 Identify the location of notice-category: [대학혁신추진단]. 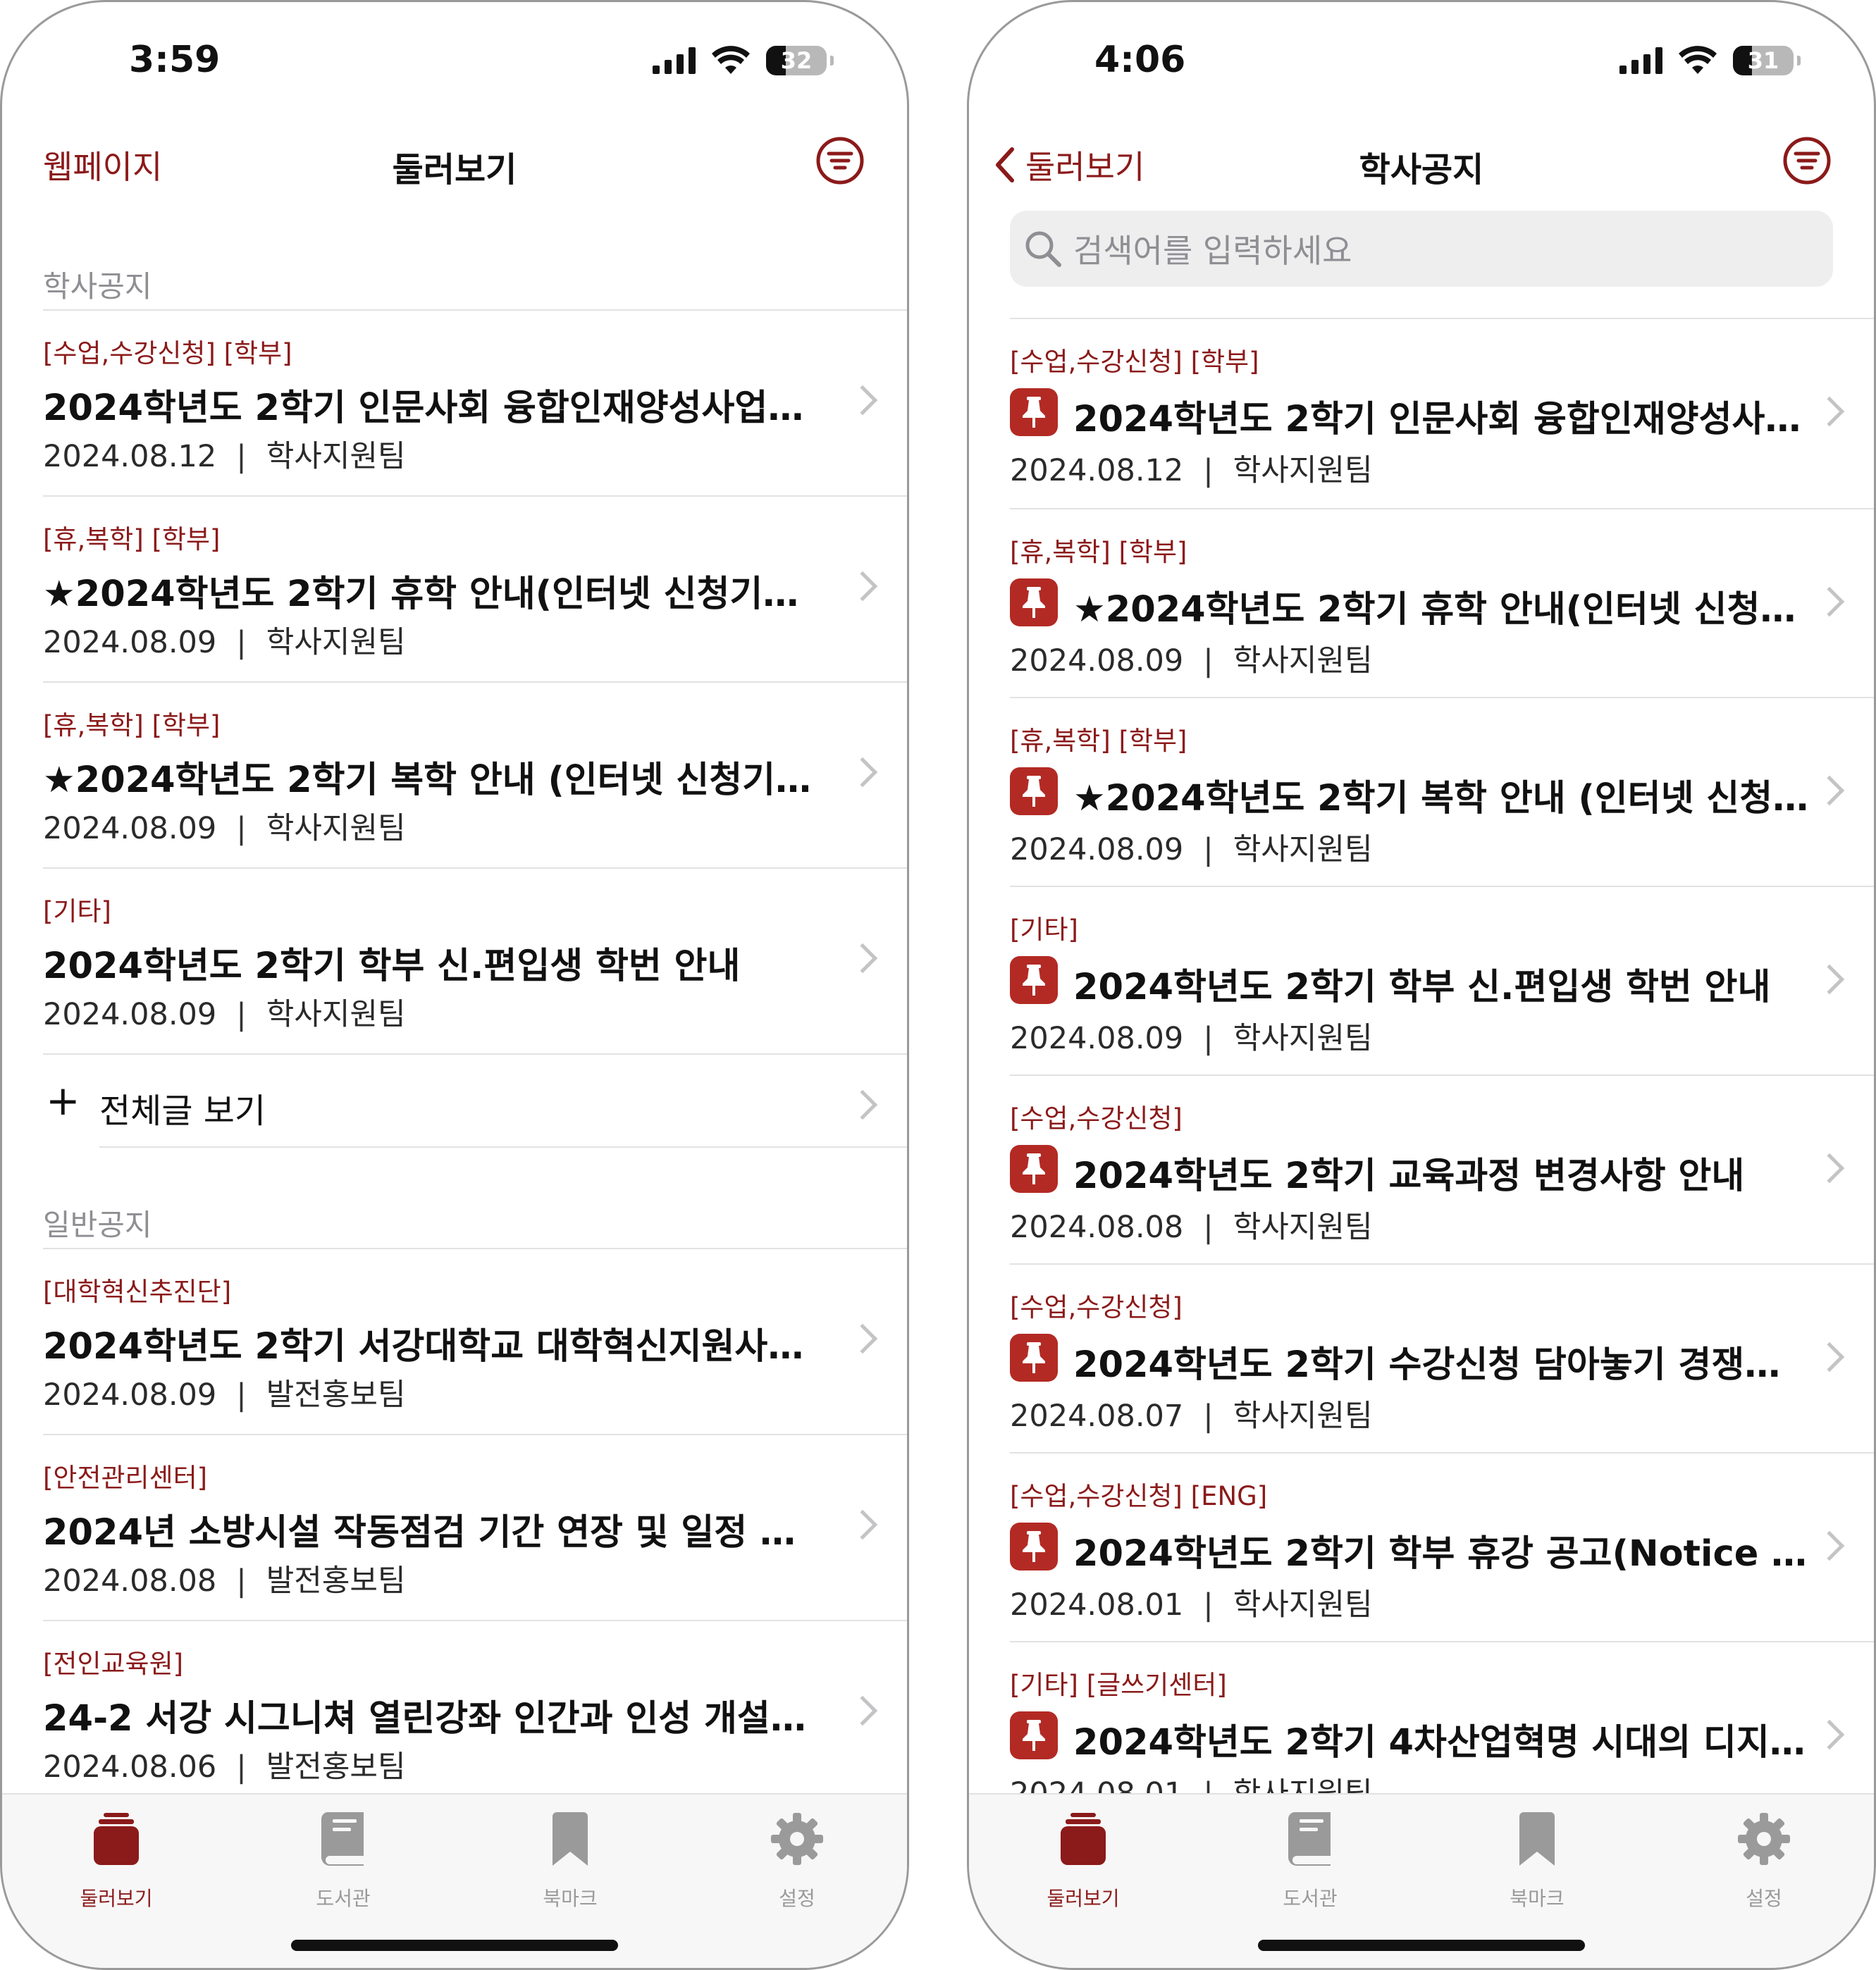
(137, 1292).